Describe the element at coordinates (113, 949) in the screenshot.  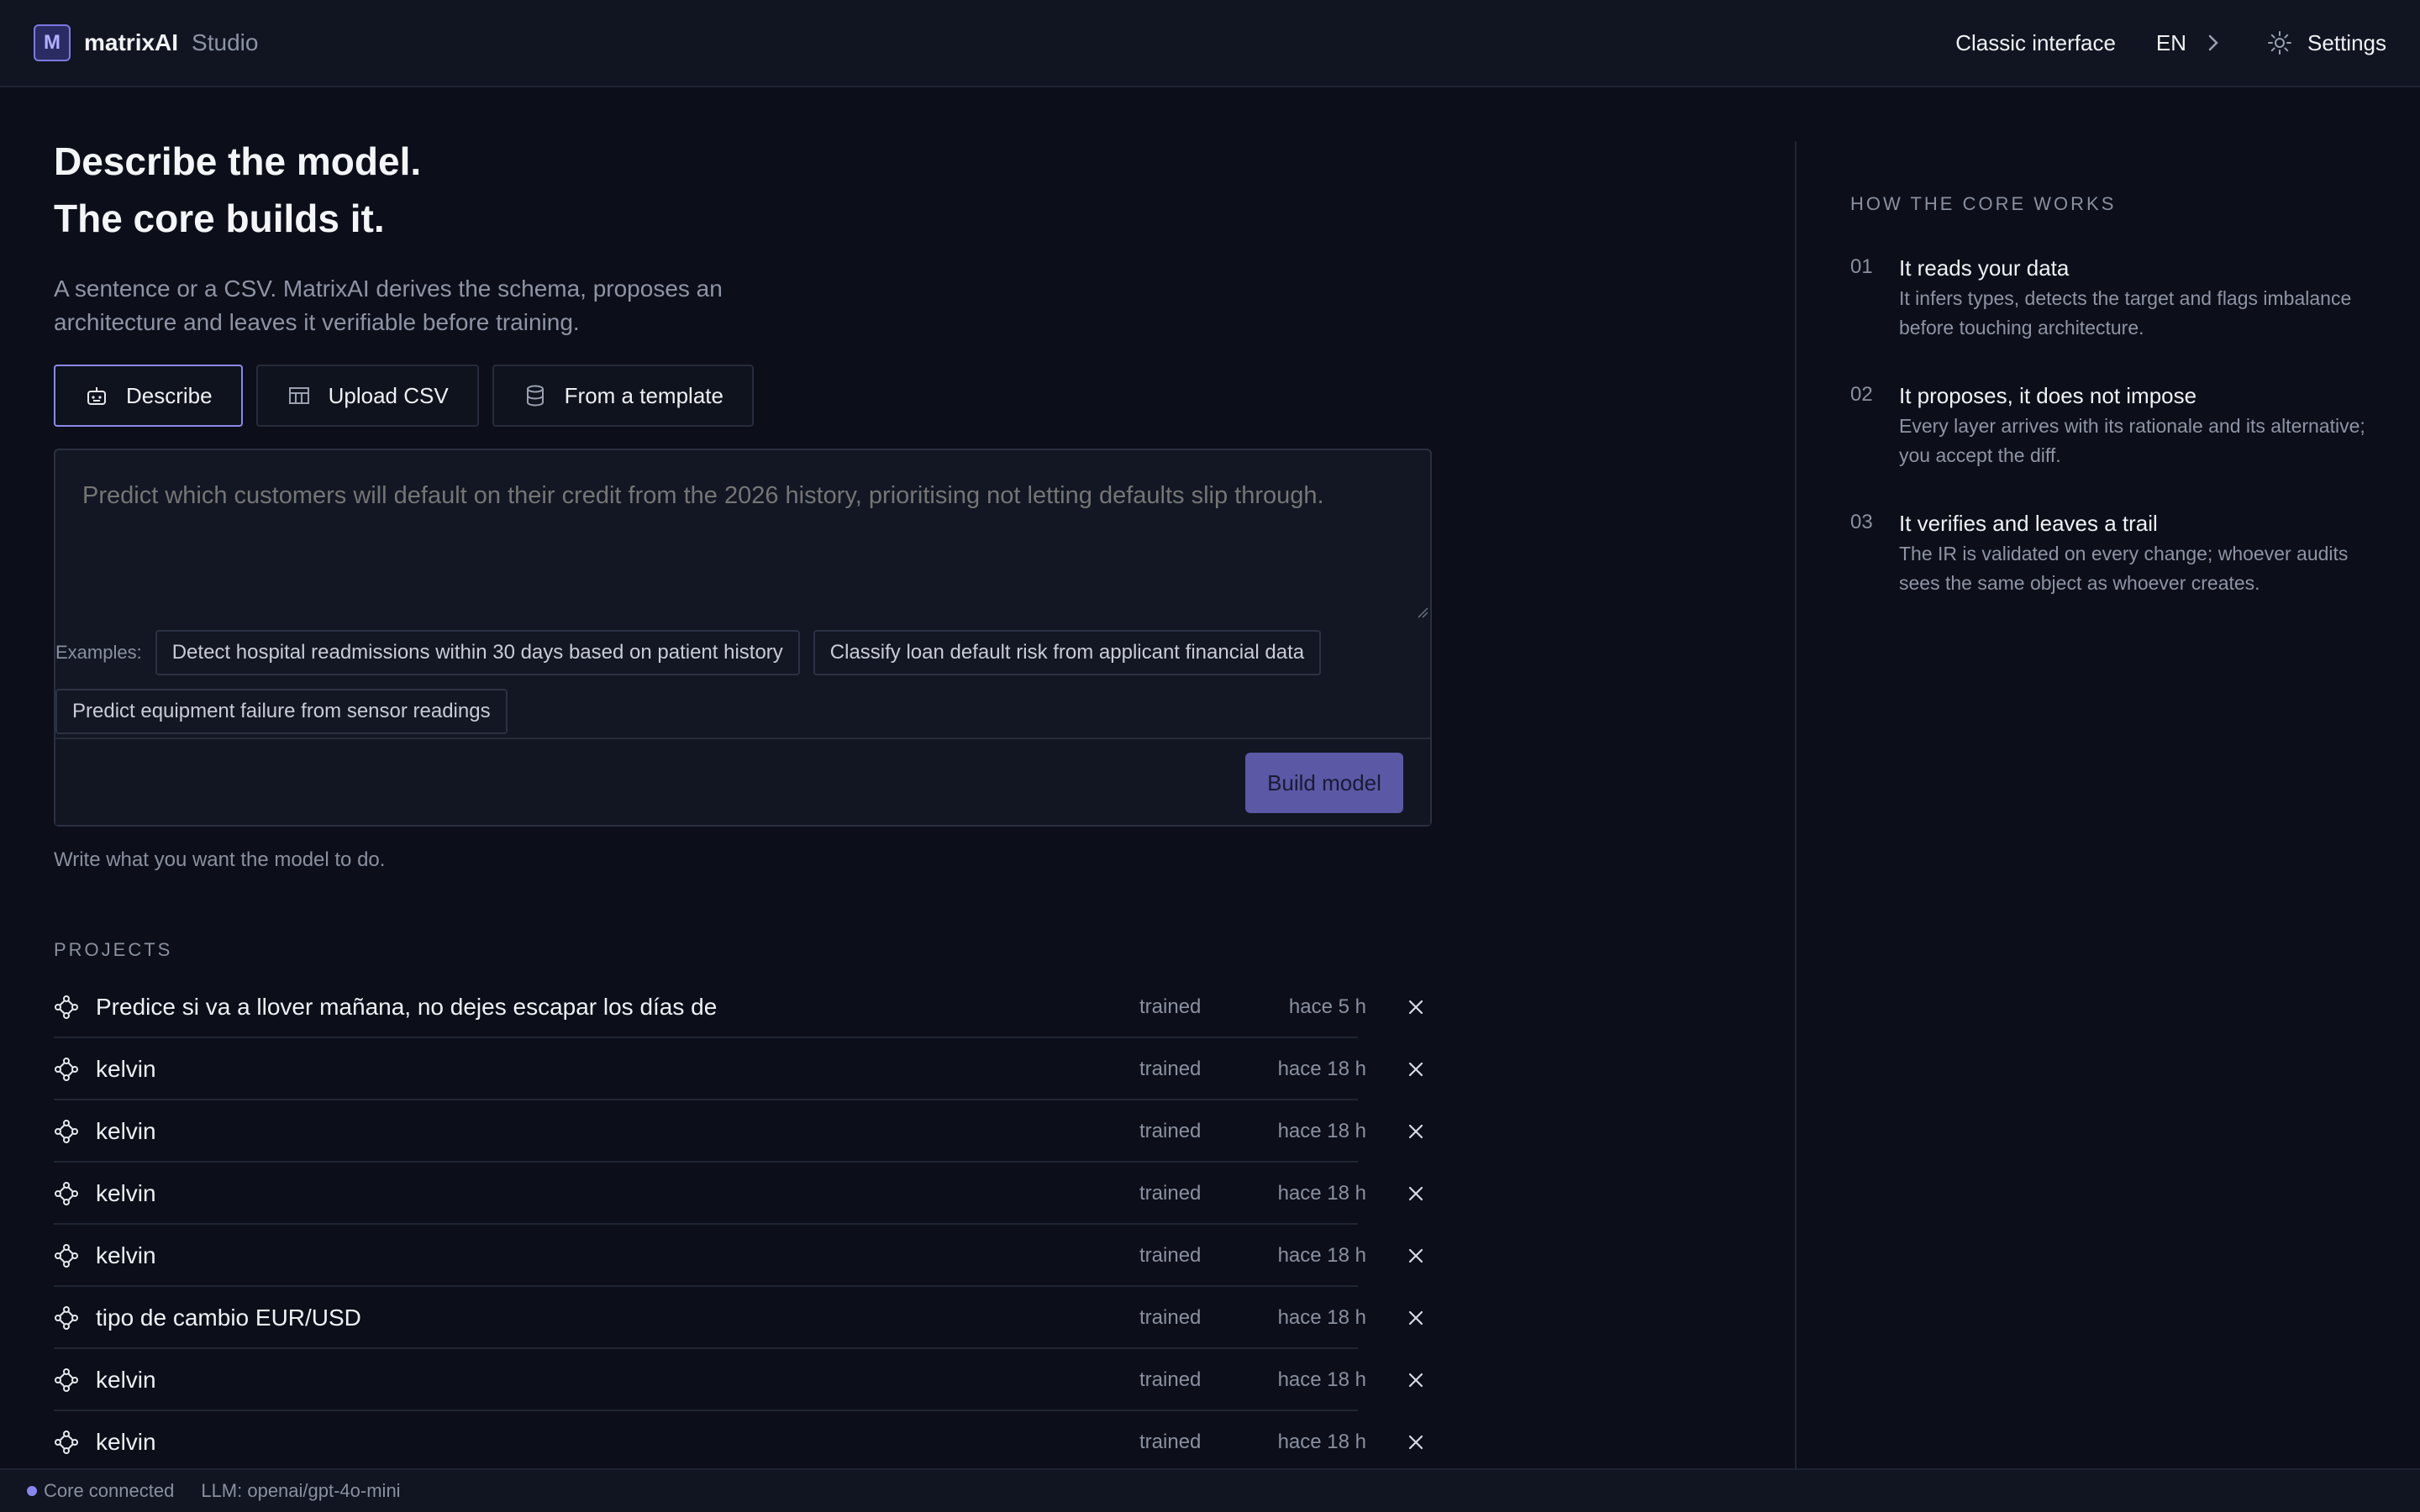
I see `projects-heading: PROJECTS` at that location.